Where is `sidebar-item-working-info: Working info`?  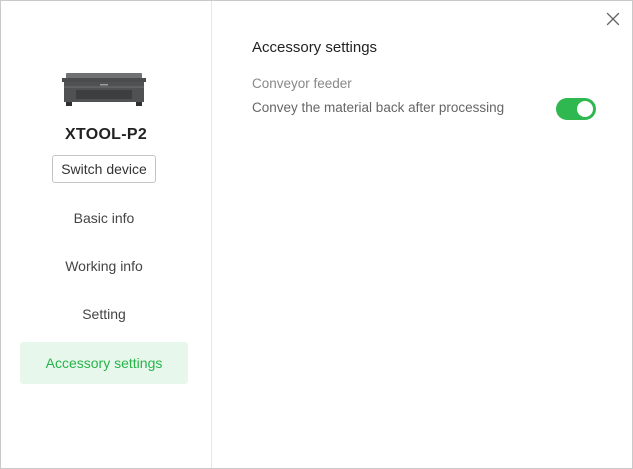
sidebar-item-working-info: Working info is located at coordinates (104, 266).